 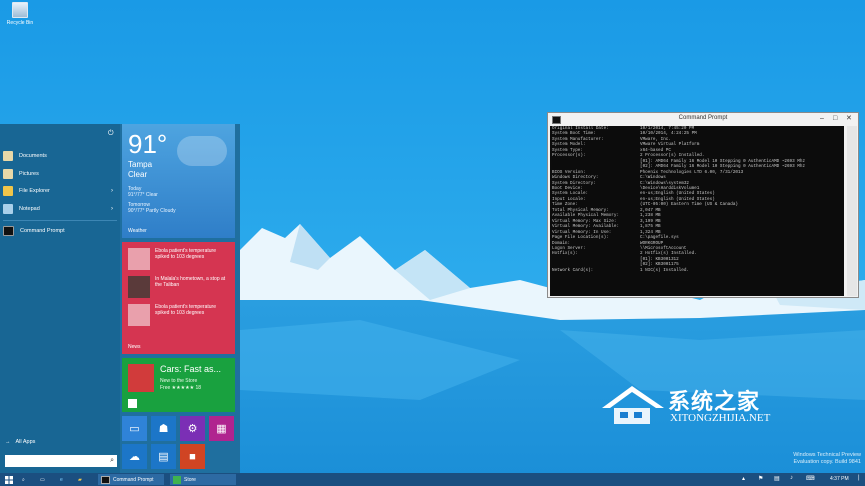 I want to click on maximize-button: □, so click(x=835, y=118).